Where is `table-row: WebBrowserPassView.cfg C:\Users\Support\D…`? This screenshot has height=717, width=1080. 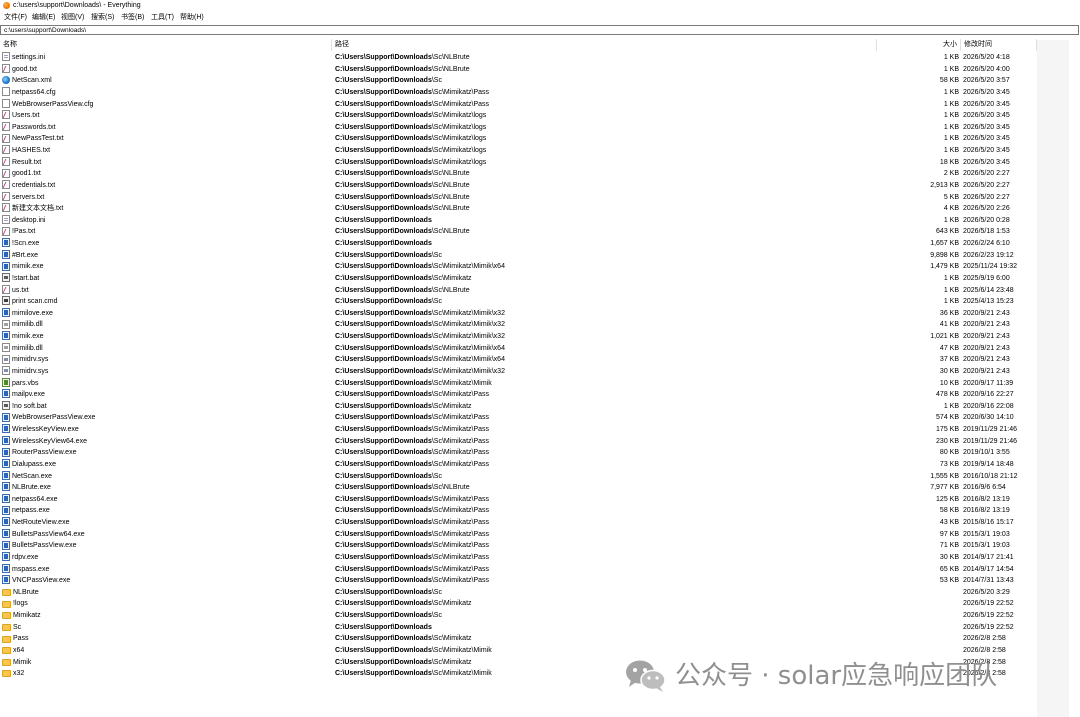 table-row: WebBrowserPassView.cfg C:\Users\Support\D… is located at coordinates (540, 104).